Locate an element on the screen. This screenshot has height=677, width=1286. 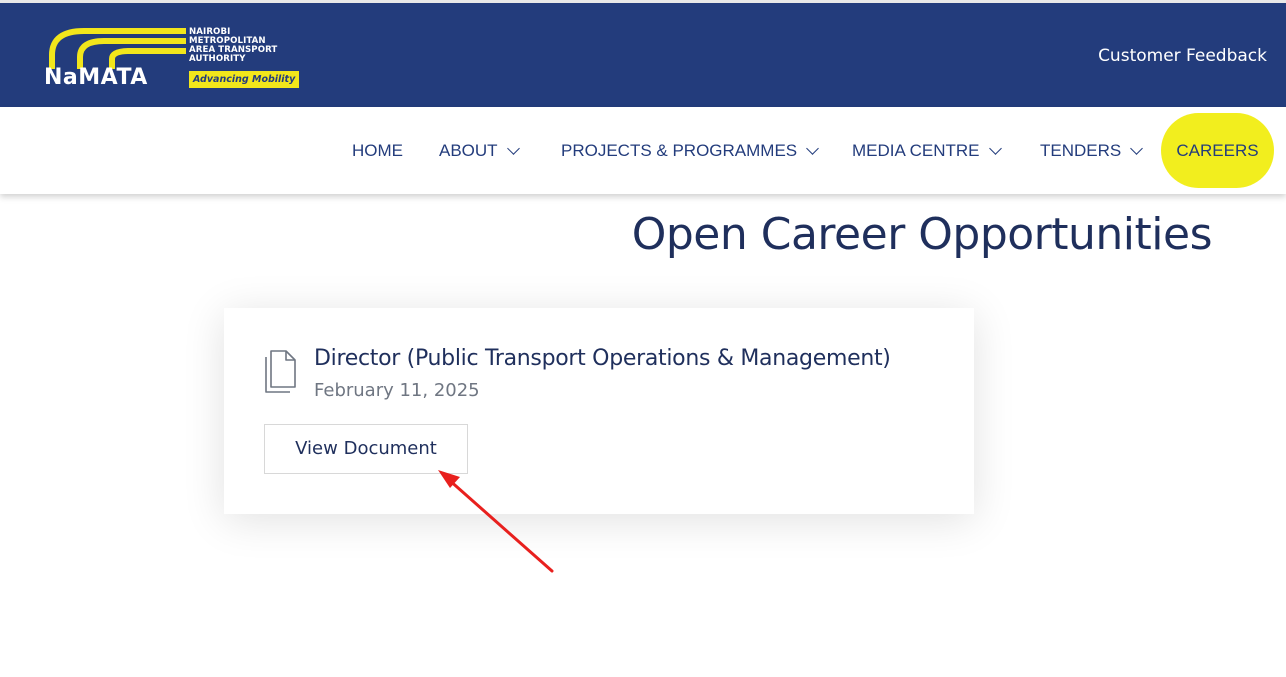
nav-about-label: ABOUT is located at coordinates (468, 150).